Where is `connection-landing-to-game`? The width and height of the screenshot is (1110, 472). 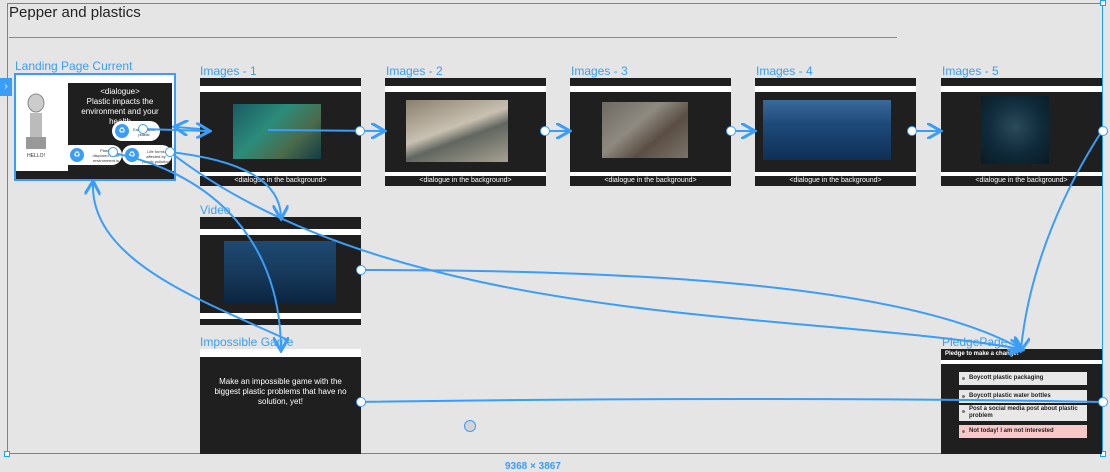 connection-landing-to-game is located at coordinates (196, 250).